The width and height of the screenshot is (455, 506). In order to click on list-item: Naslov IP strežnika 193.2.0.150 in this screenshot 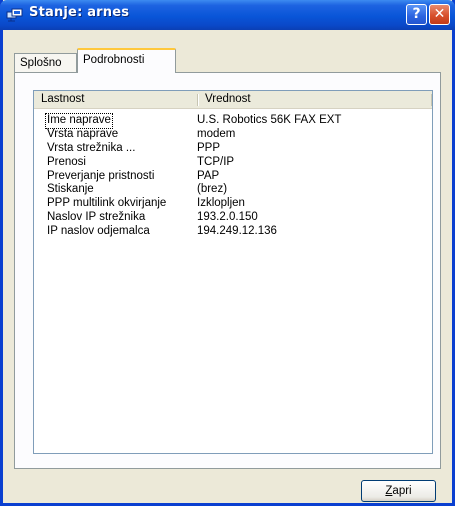, I will do `click(233, 218)`.